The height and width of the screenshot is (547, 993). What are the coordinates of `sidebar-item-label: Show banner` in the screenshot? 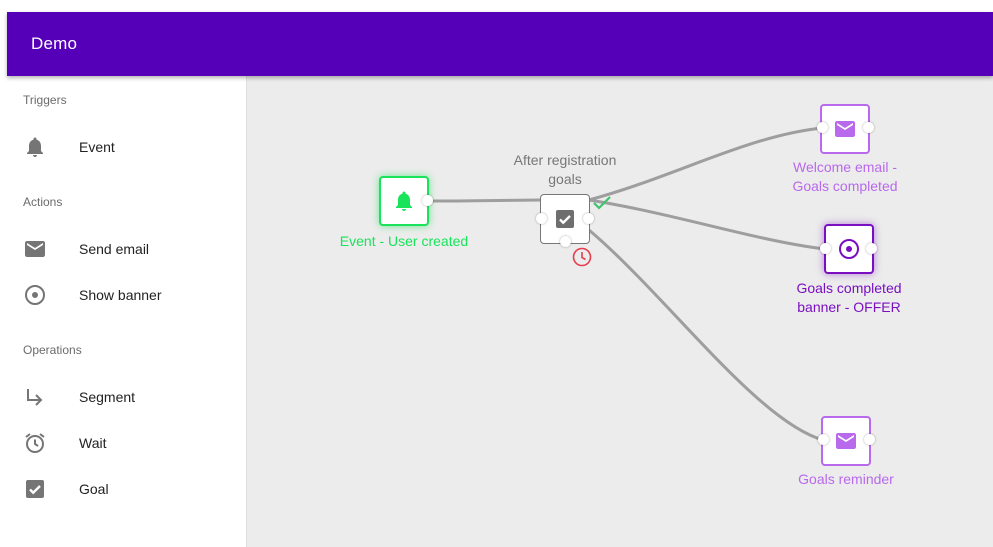 It's located at (120, 295).